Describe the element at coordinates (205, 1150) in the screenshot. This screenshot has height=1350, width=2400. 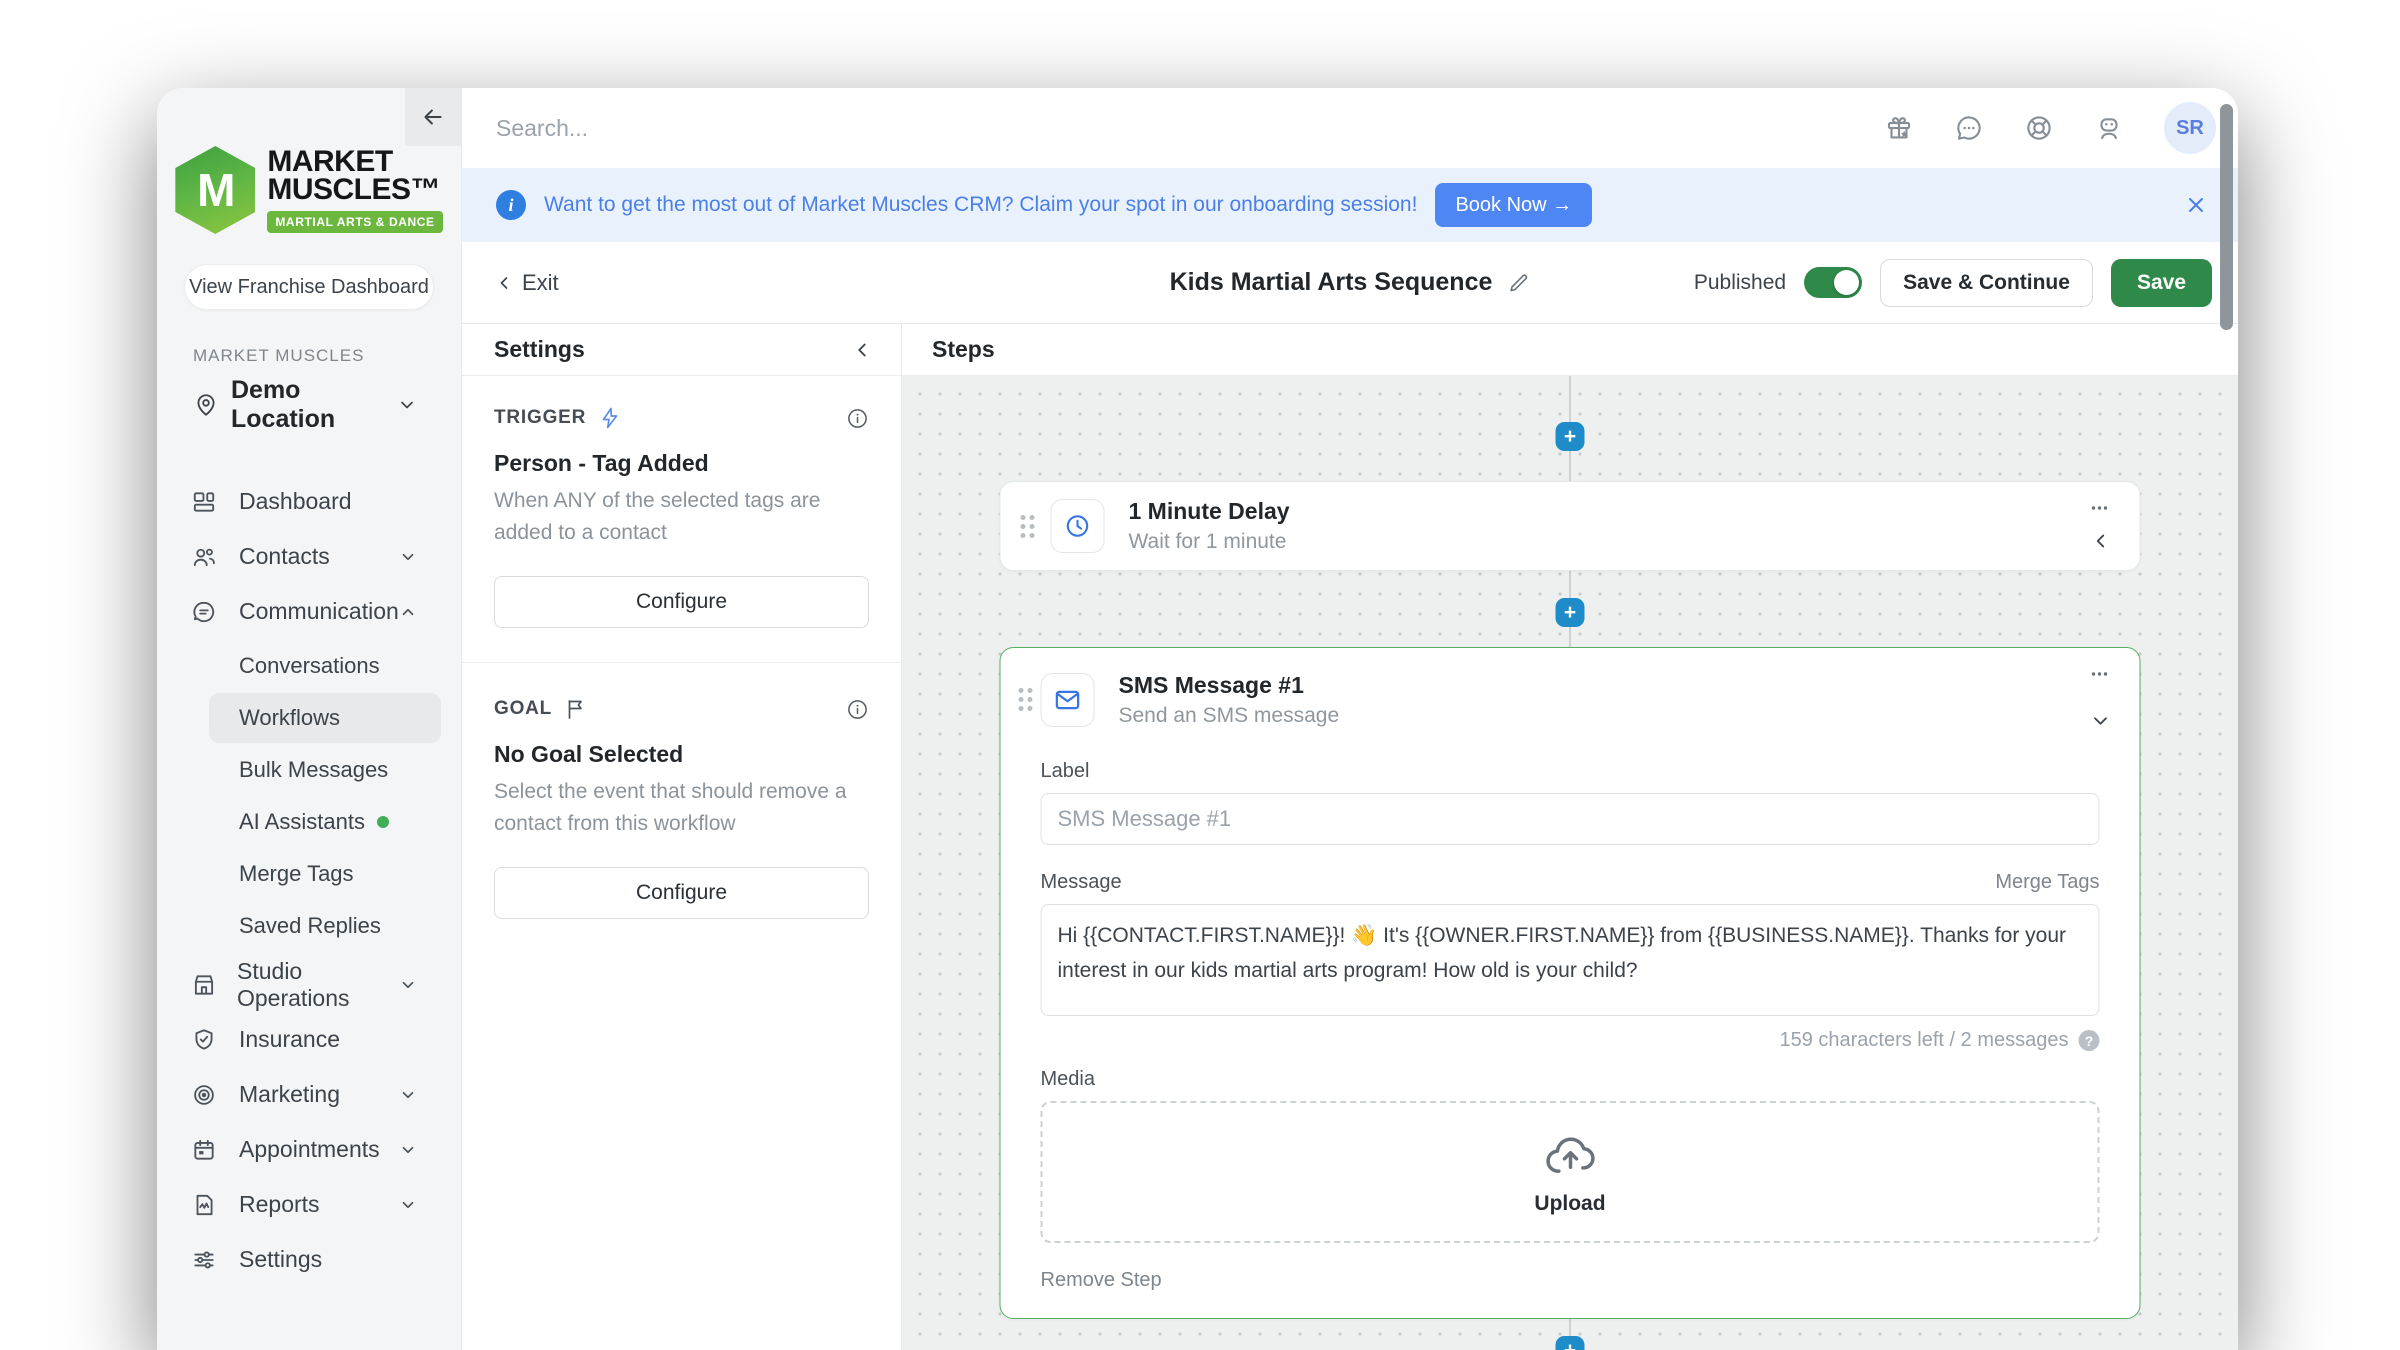
I see `calendar-icon` at that location.